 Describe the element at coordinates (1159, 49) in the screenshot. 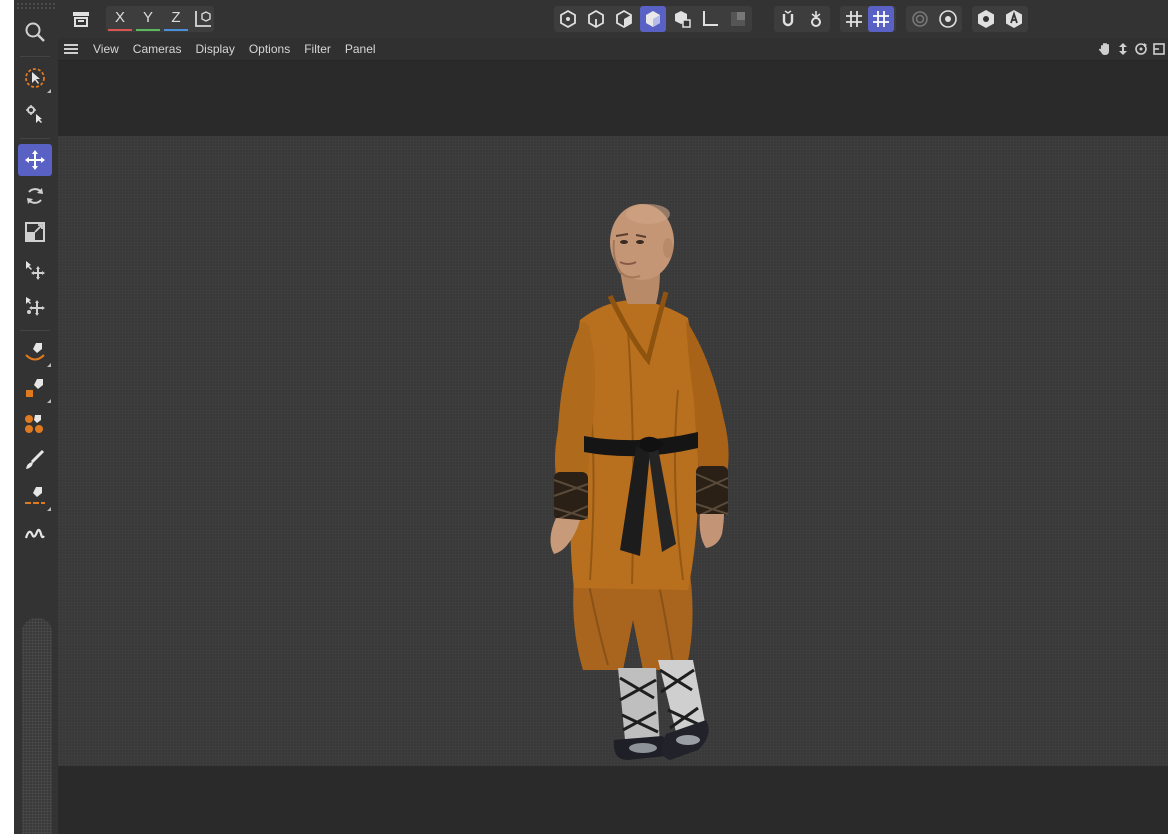

I see `maximize-icon` at that location.